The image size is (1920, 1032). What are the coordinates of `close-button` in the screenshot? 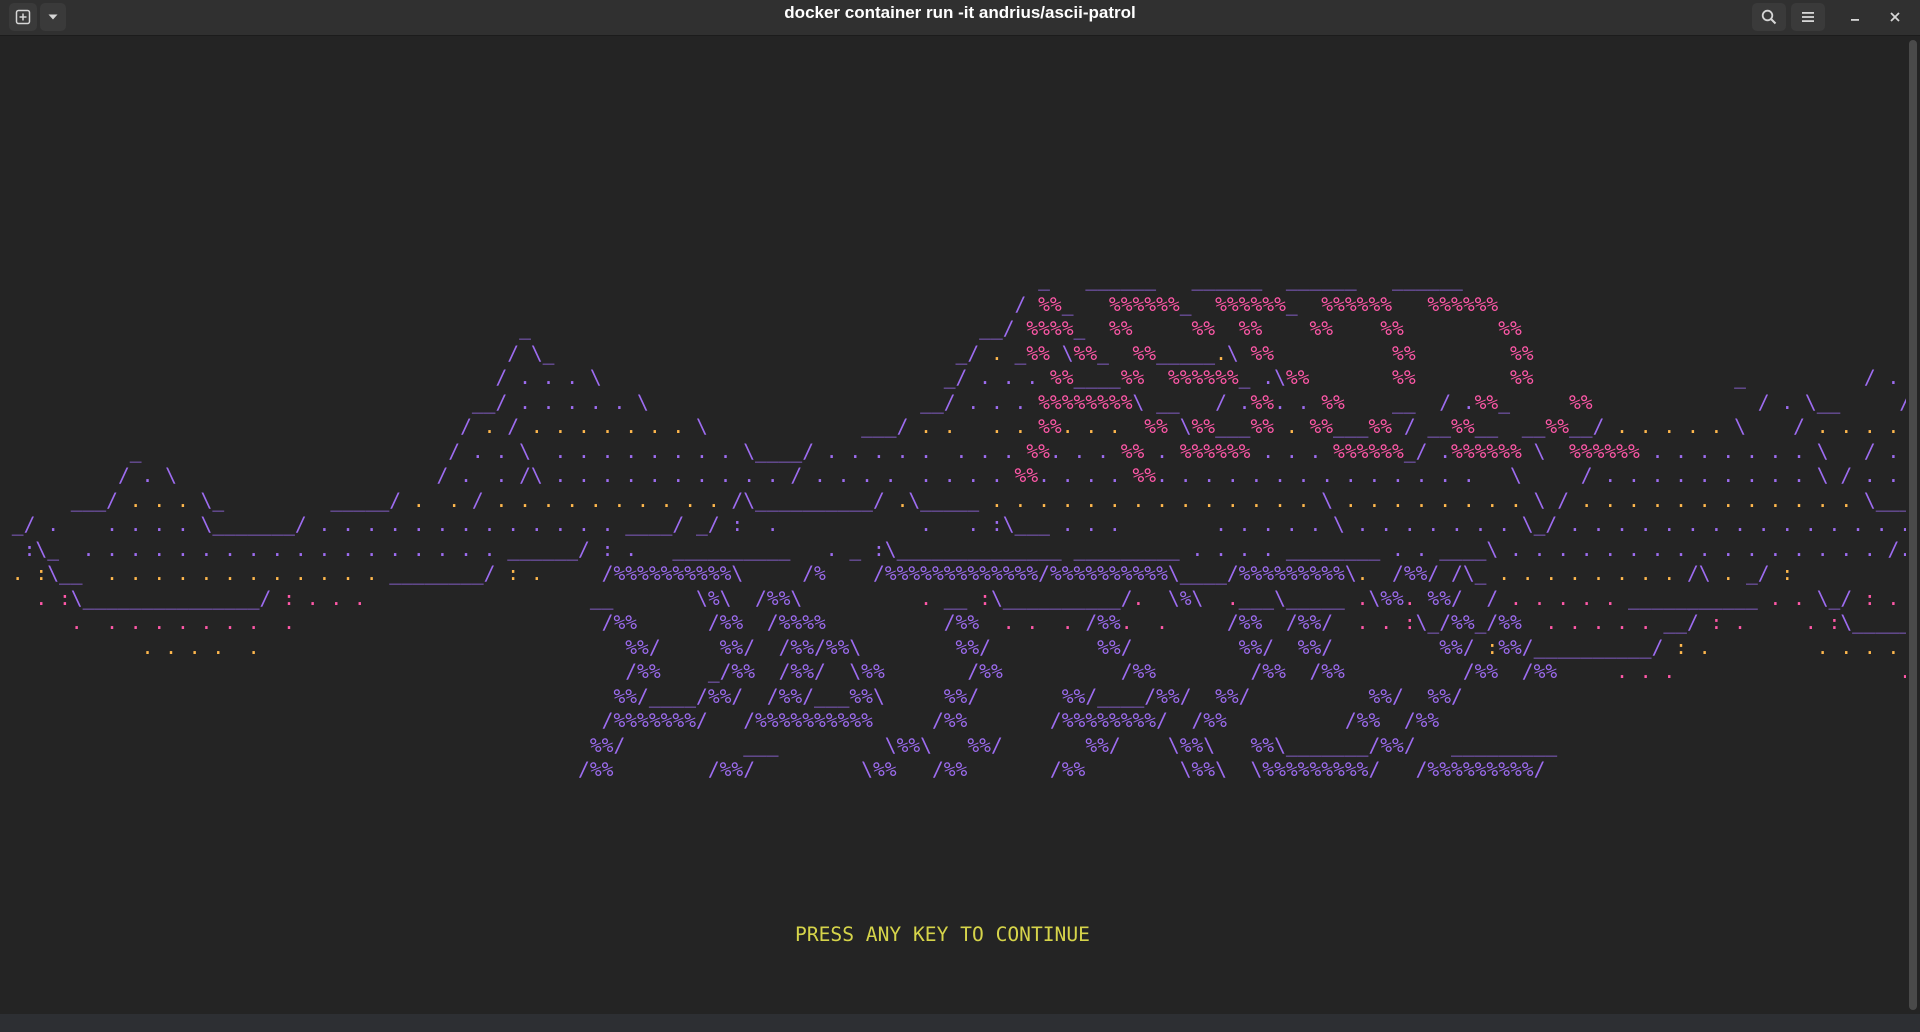 It's located at (1895, 17).